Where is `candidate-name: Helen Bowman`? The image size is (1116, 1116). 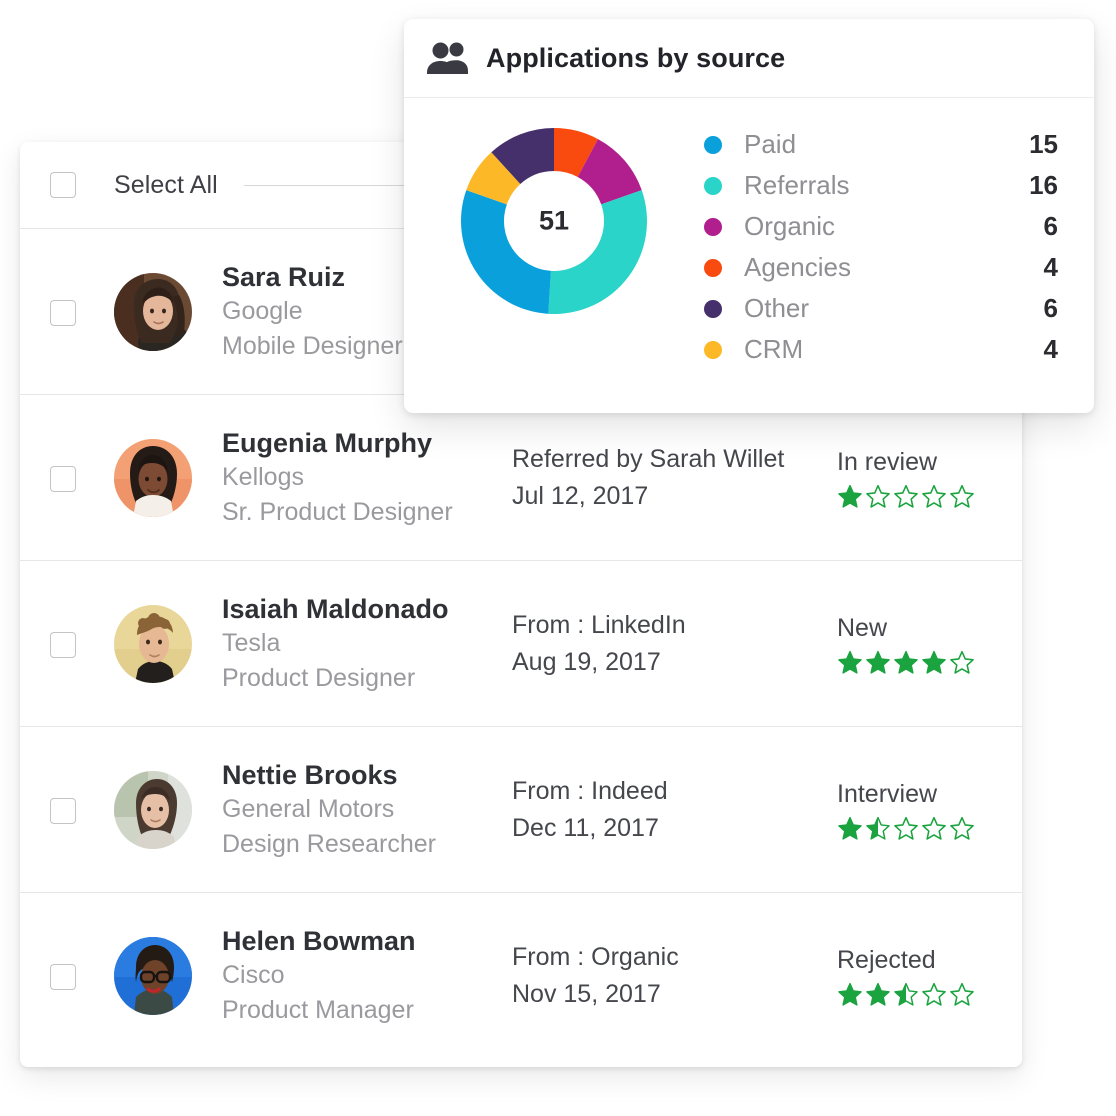
candidate-name: Helen Bowman is located at coordinates (319, 940).